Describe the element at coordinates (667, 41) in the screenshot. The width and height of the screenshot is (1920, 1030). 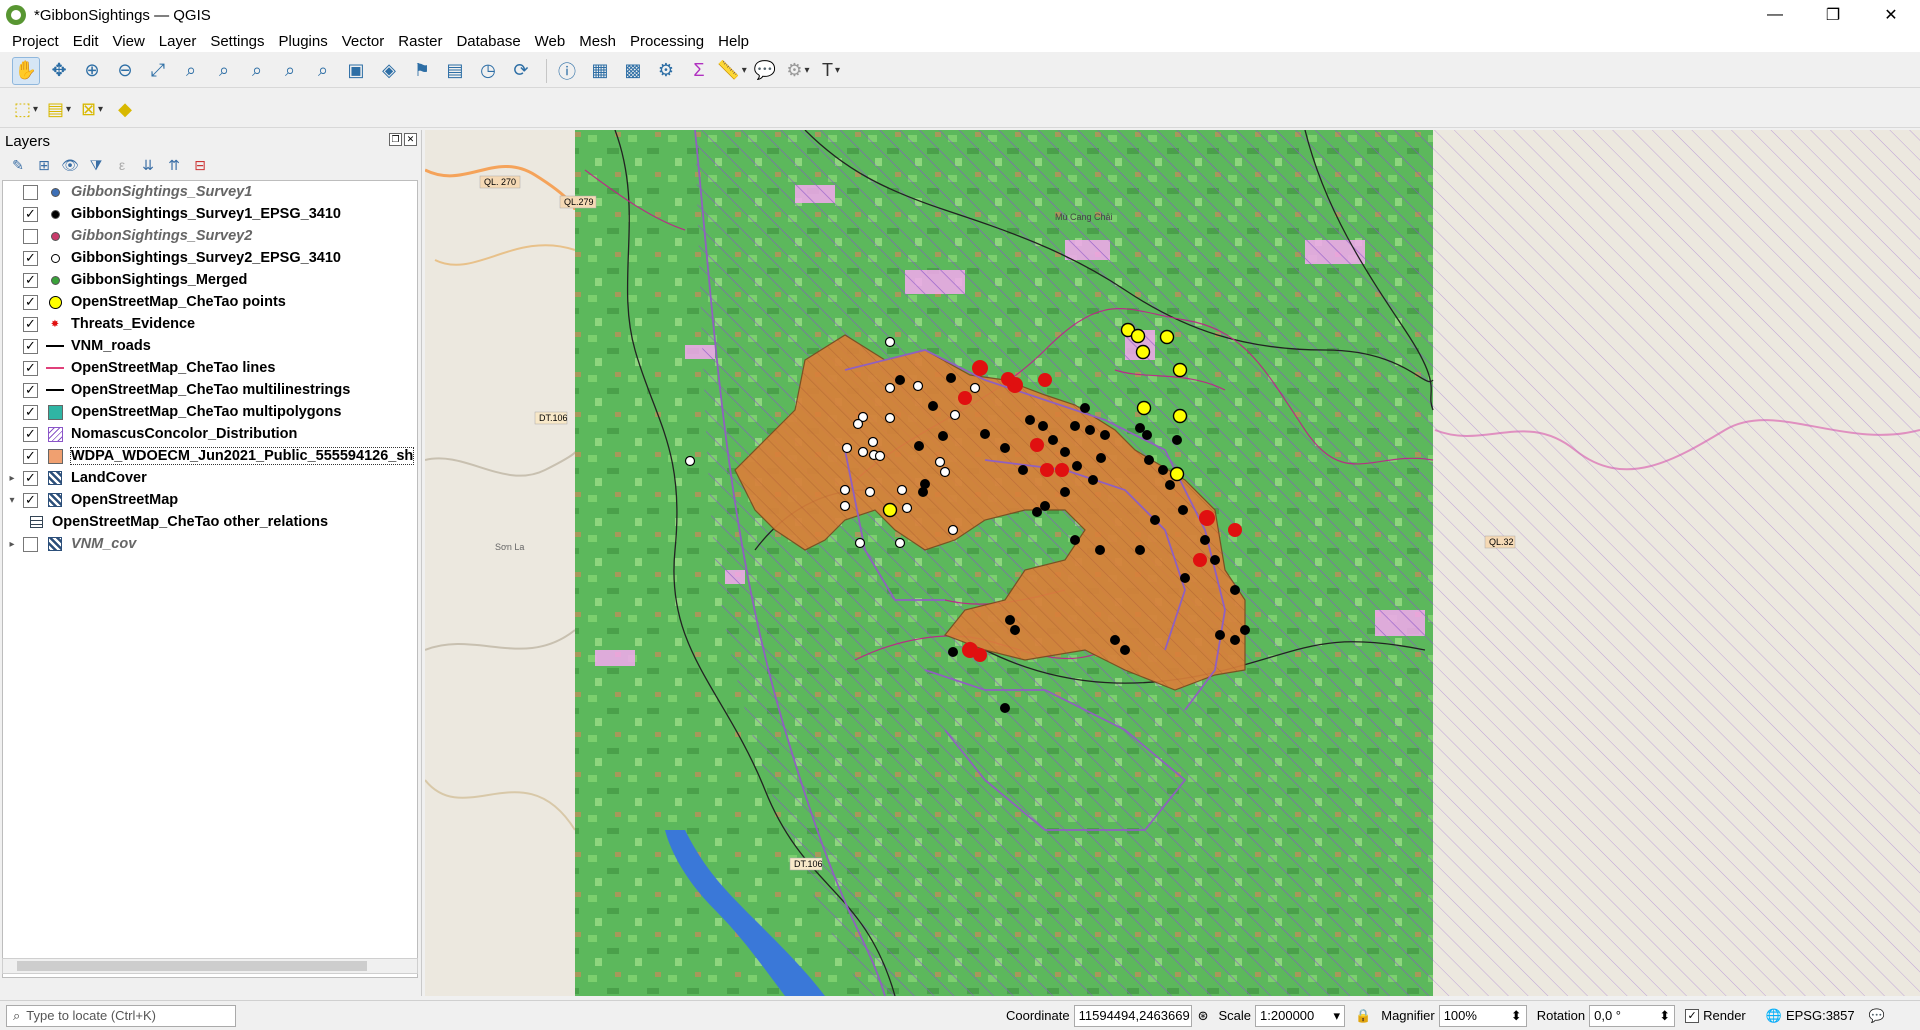
I see `menu-processing: Processing` at that location.